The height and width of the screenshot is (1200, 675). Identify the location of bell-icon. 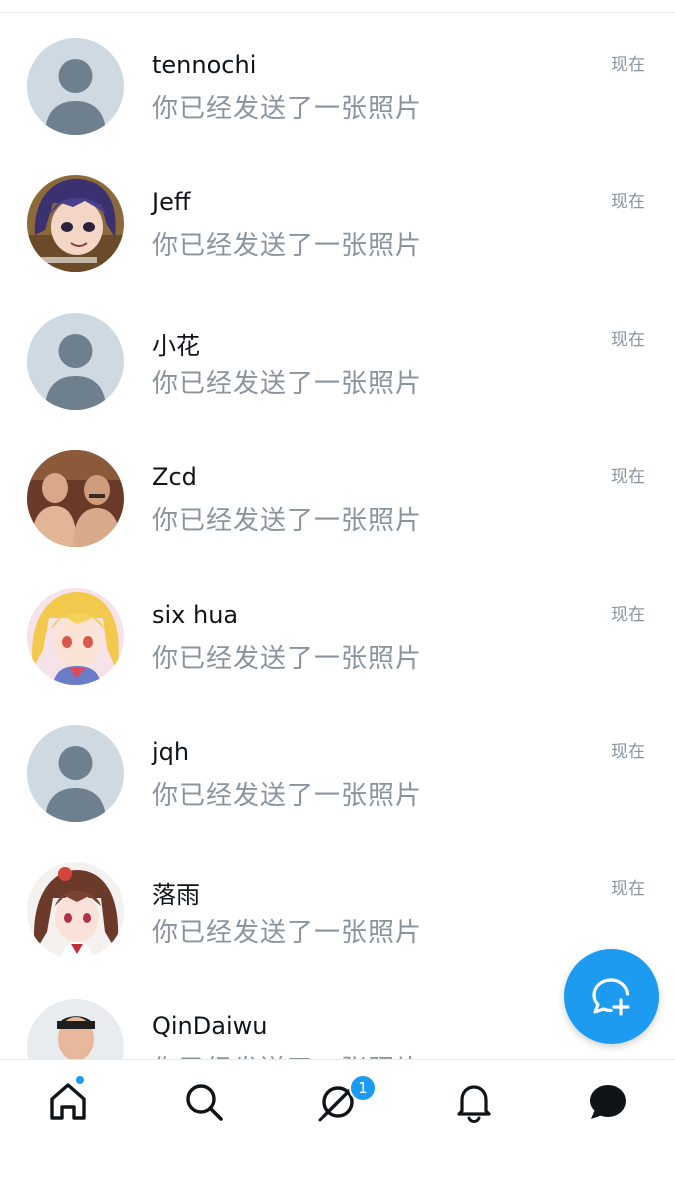
(474, 1104).